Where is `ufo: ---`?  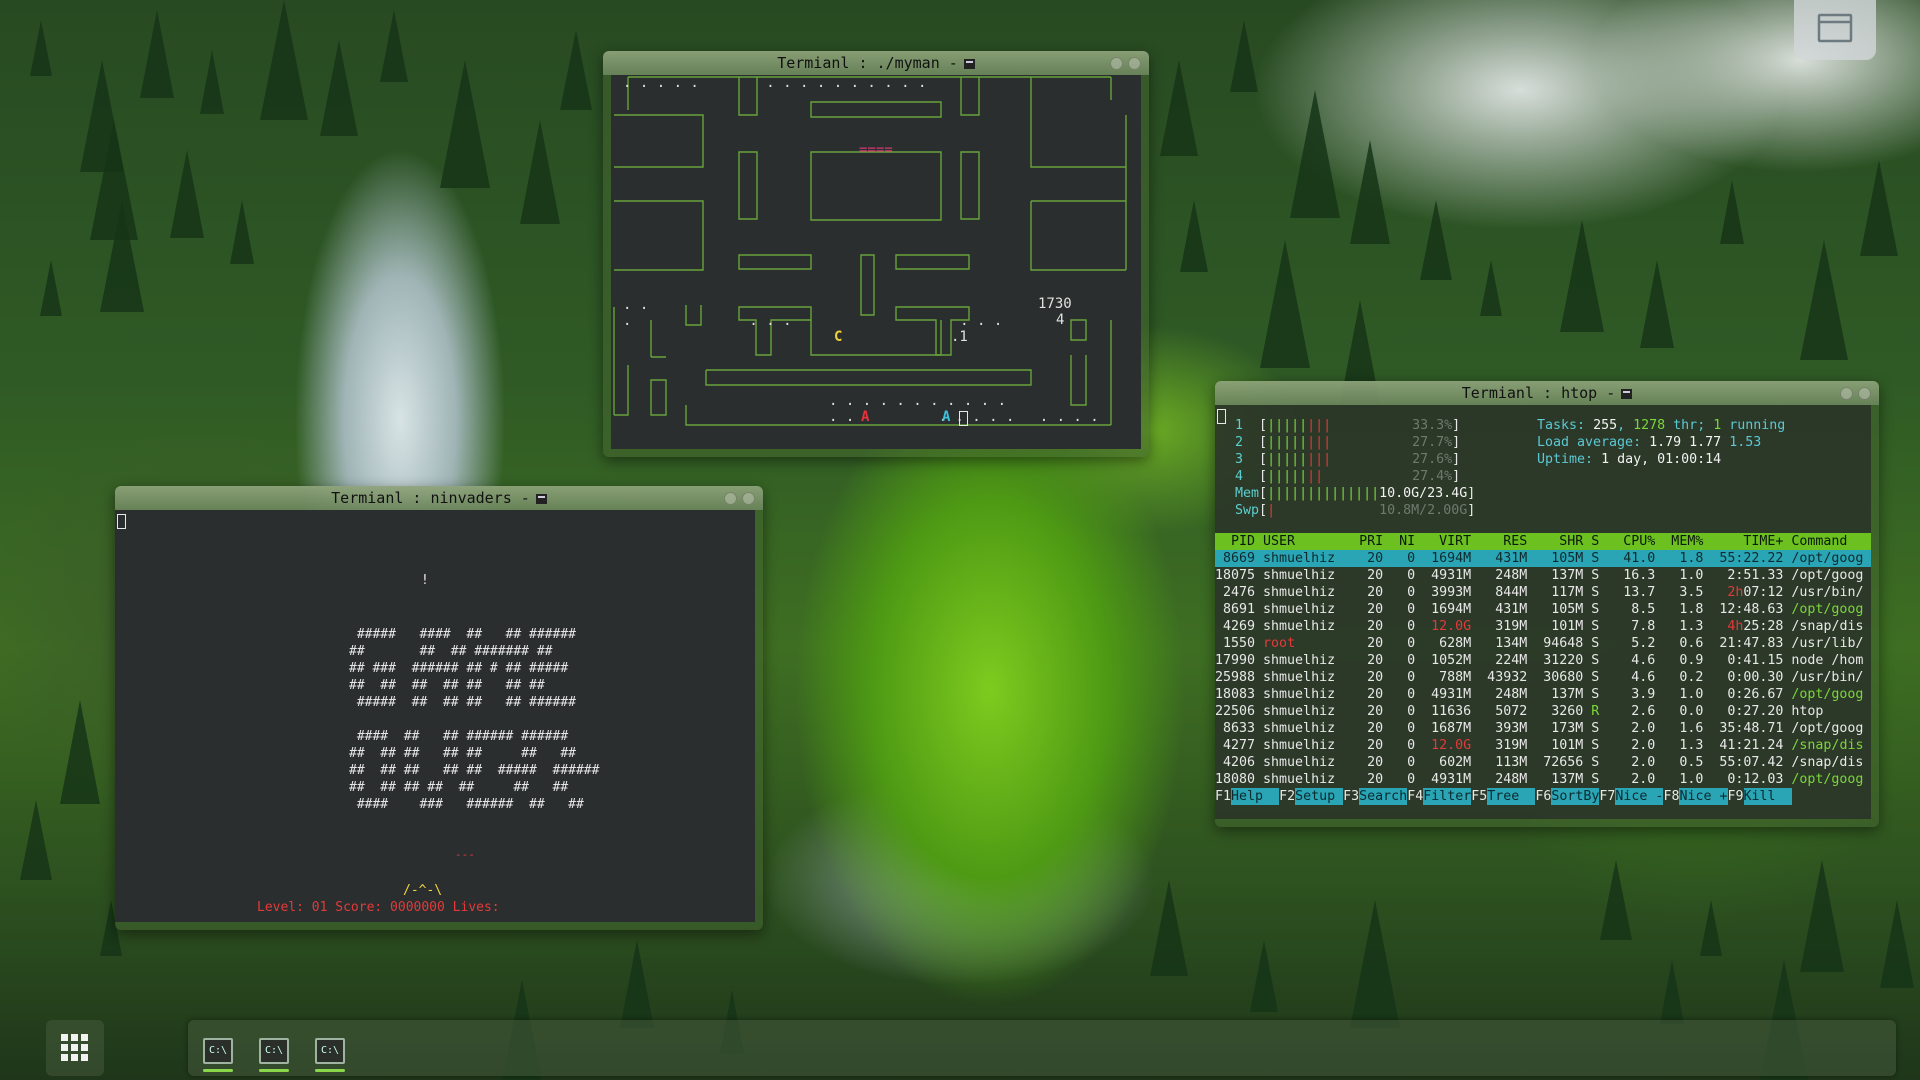
ufo: --- is located at coordinates (465, 854).